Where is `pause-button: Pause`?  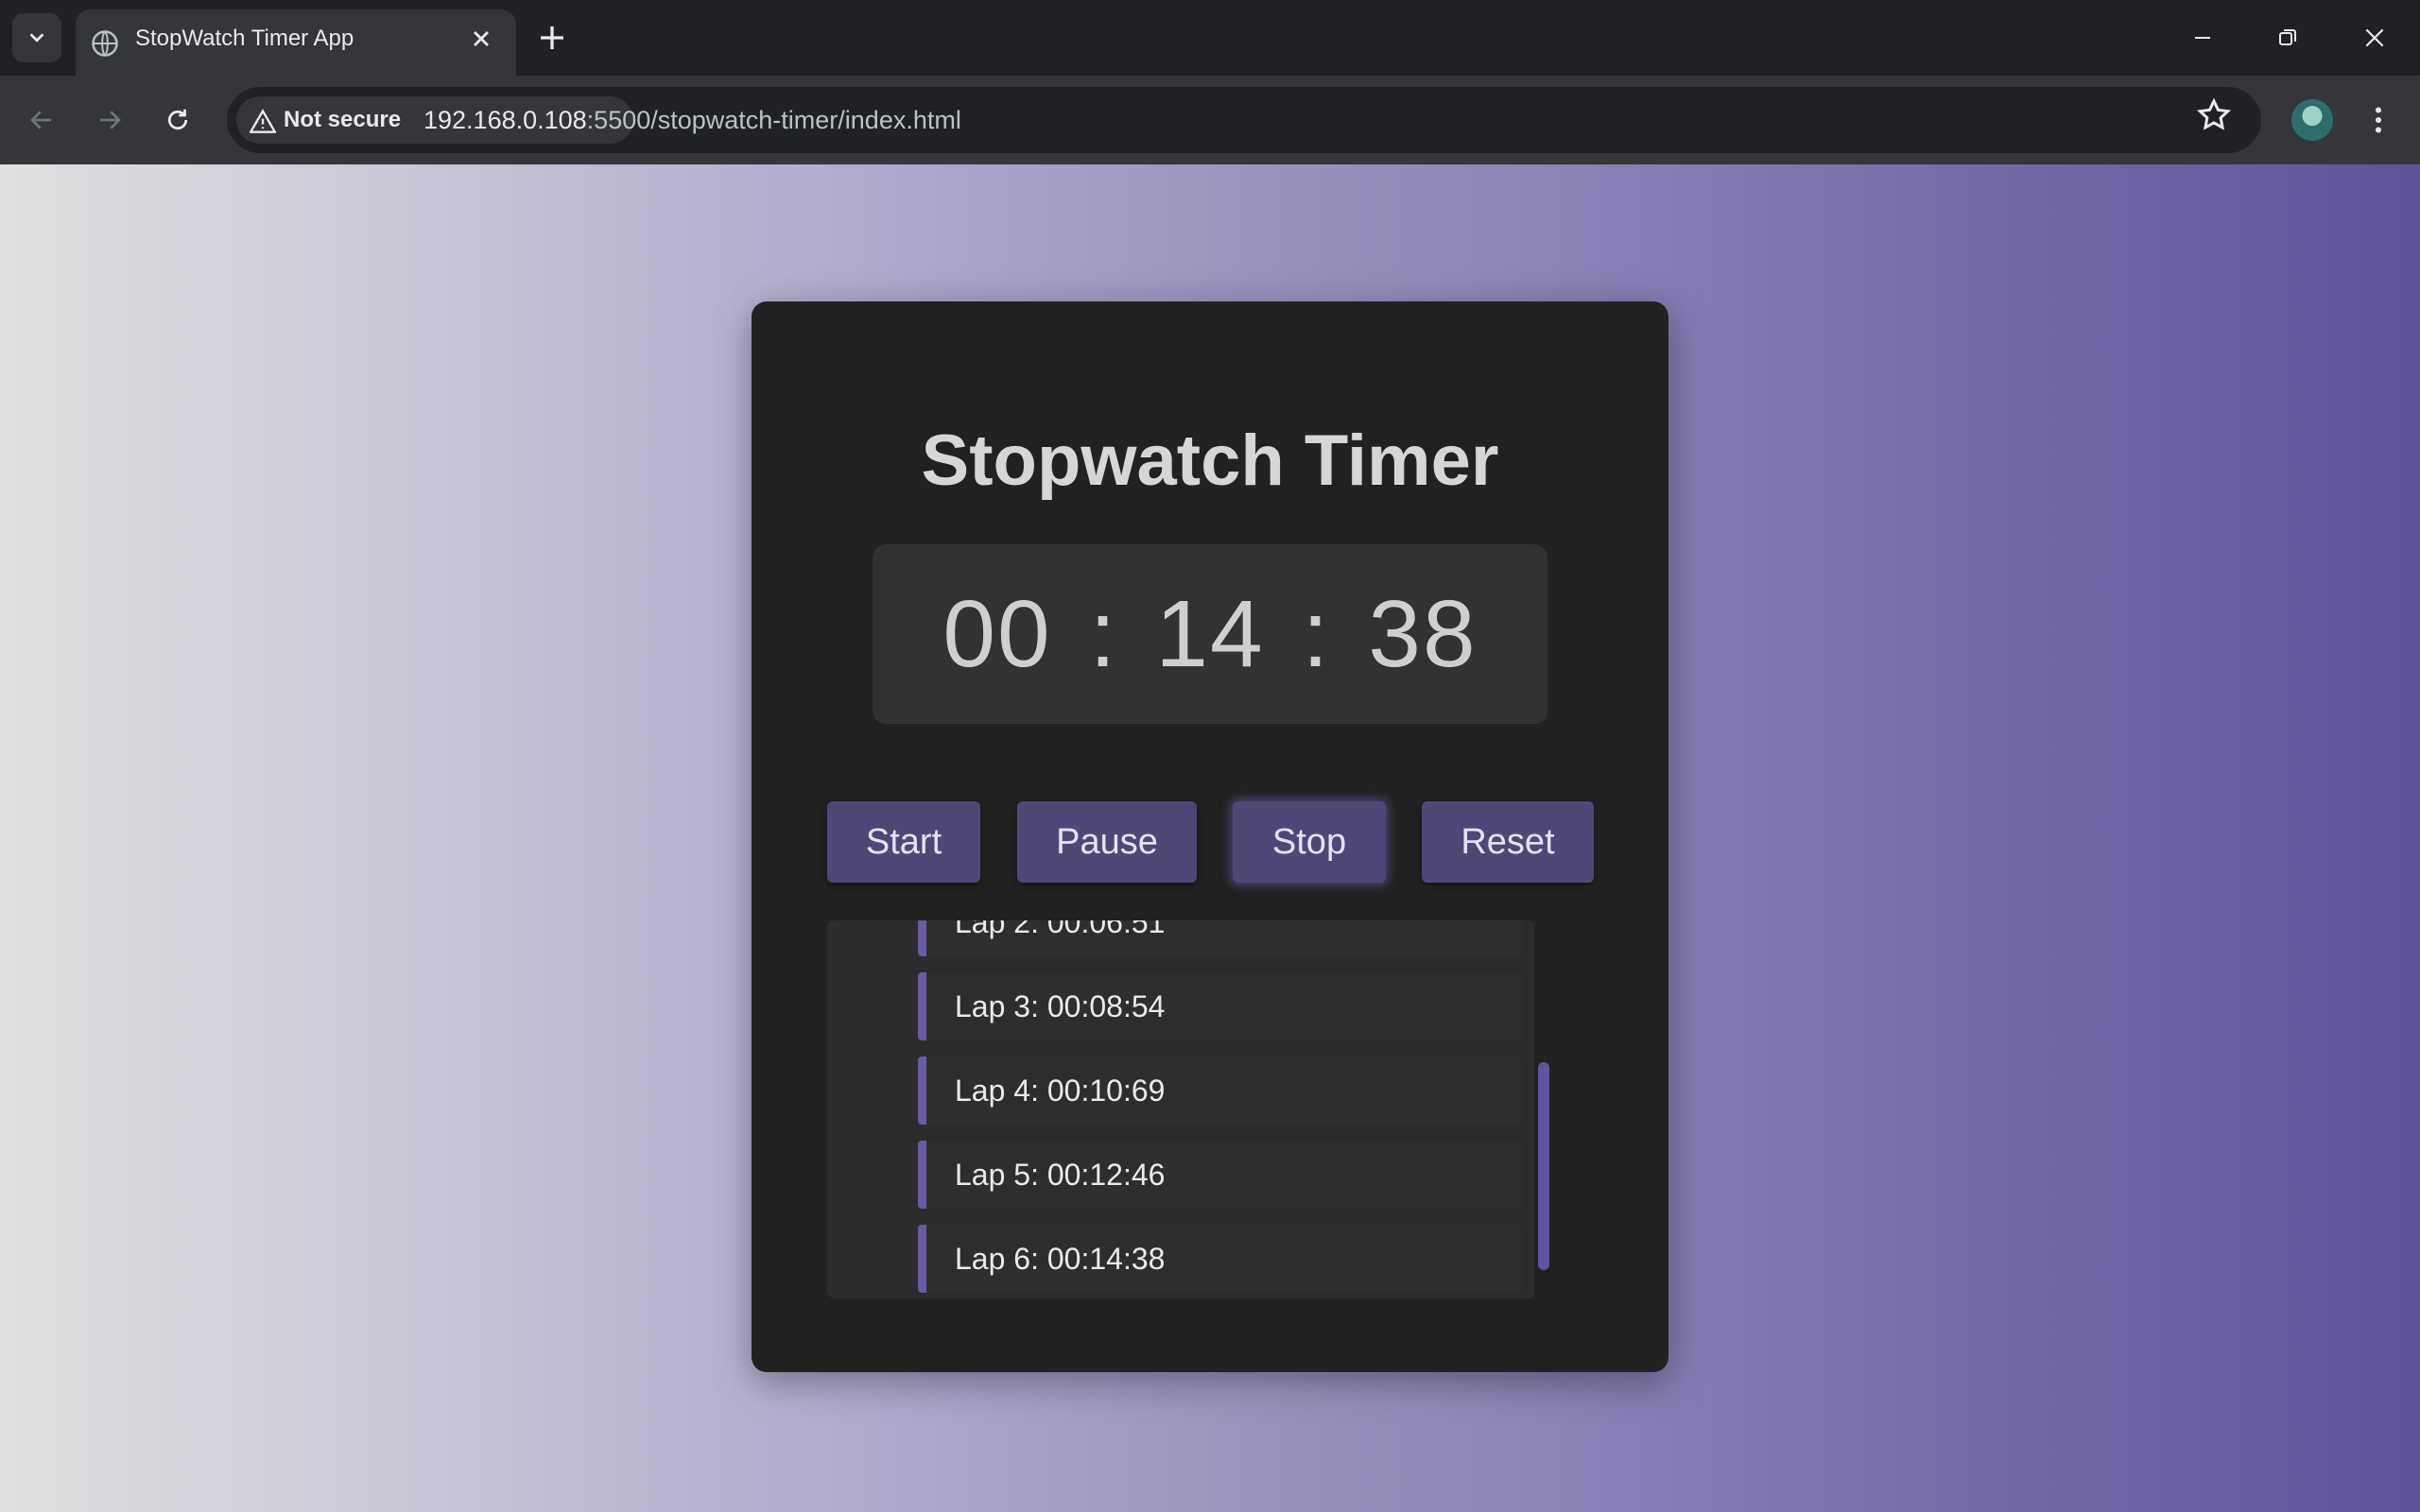 pause-button: Pause is located at coordinates (1107, 842).